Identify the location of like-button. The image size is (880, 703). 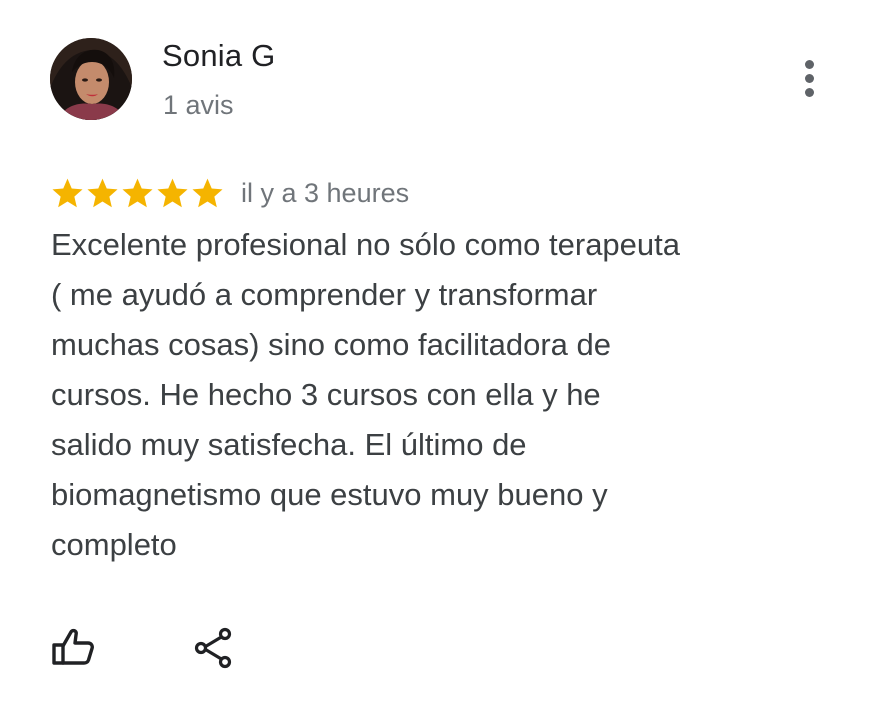
(74, 648).